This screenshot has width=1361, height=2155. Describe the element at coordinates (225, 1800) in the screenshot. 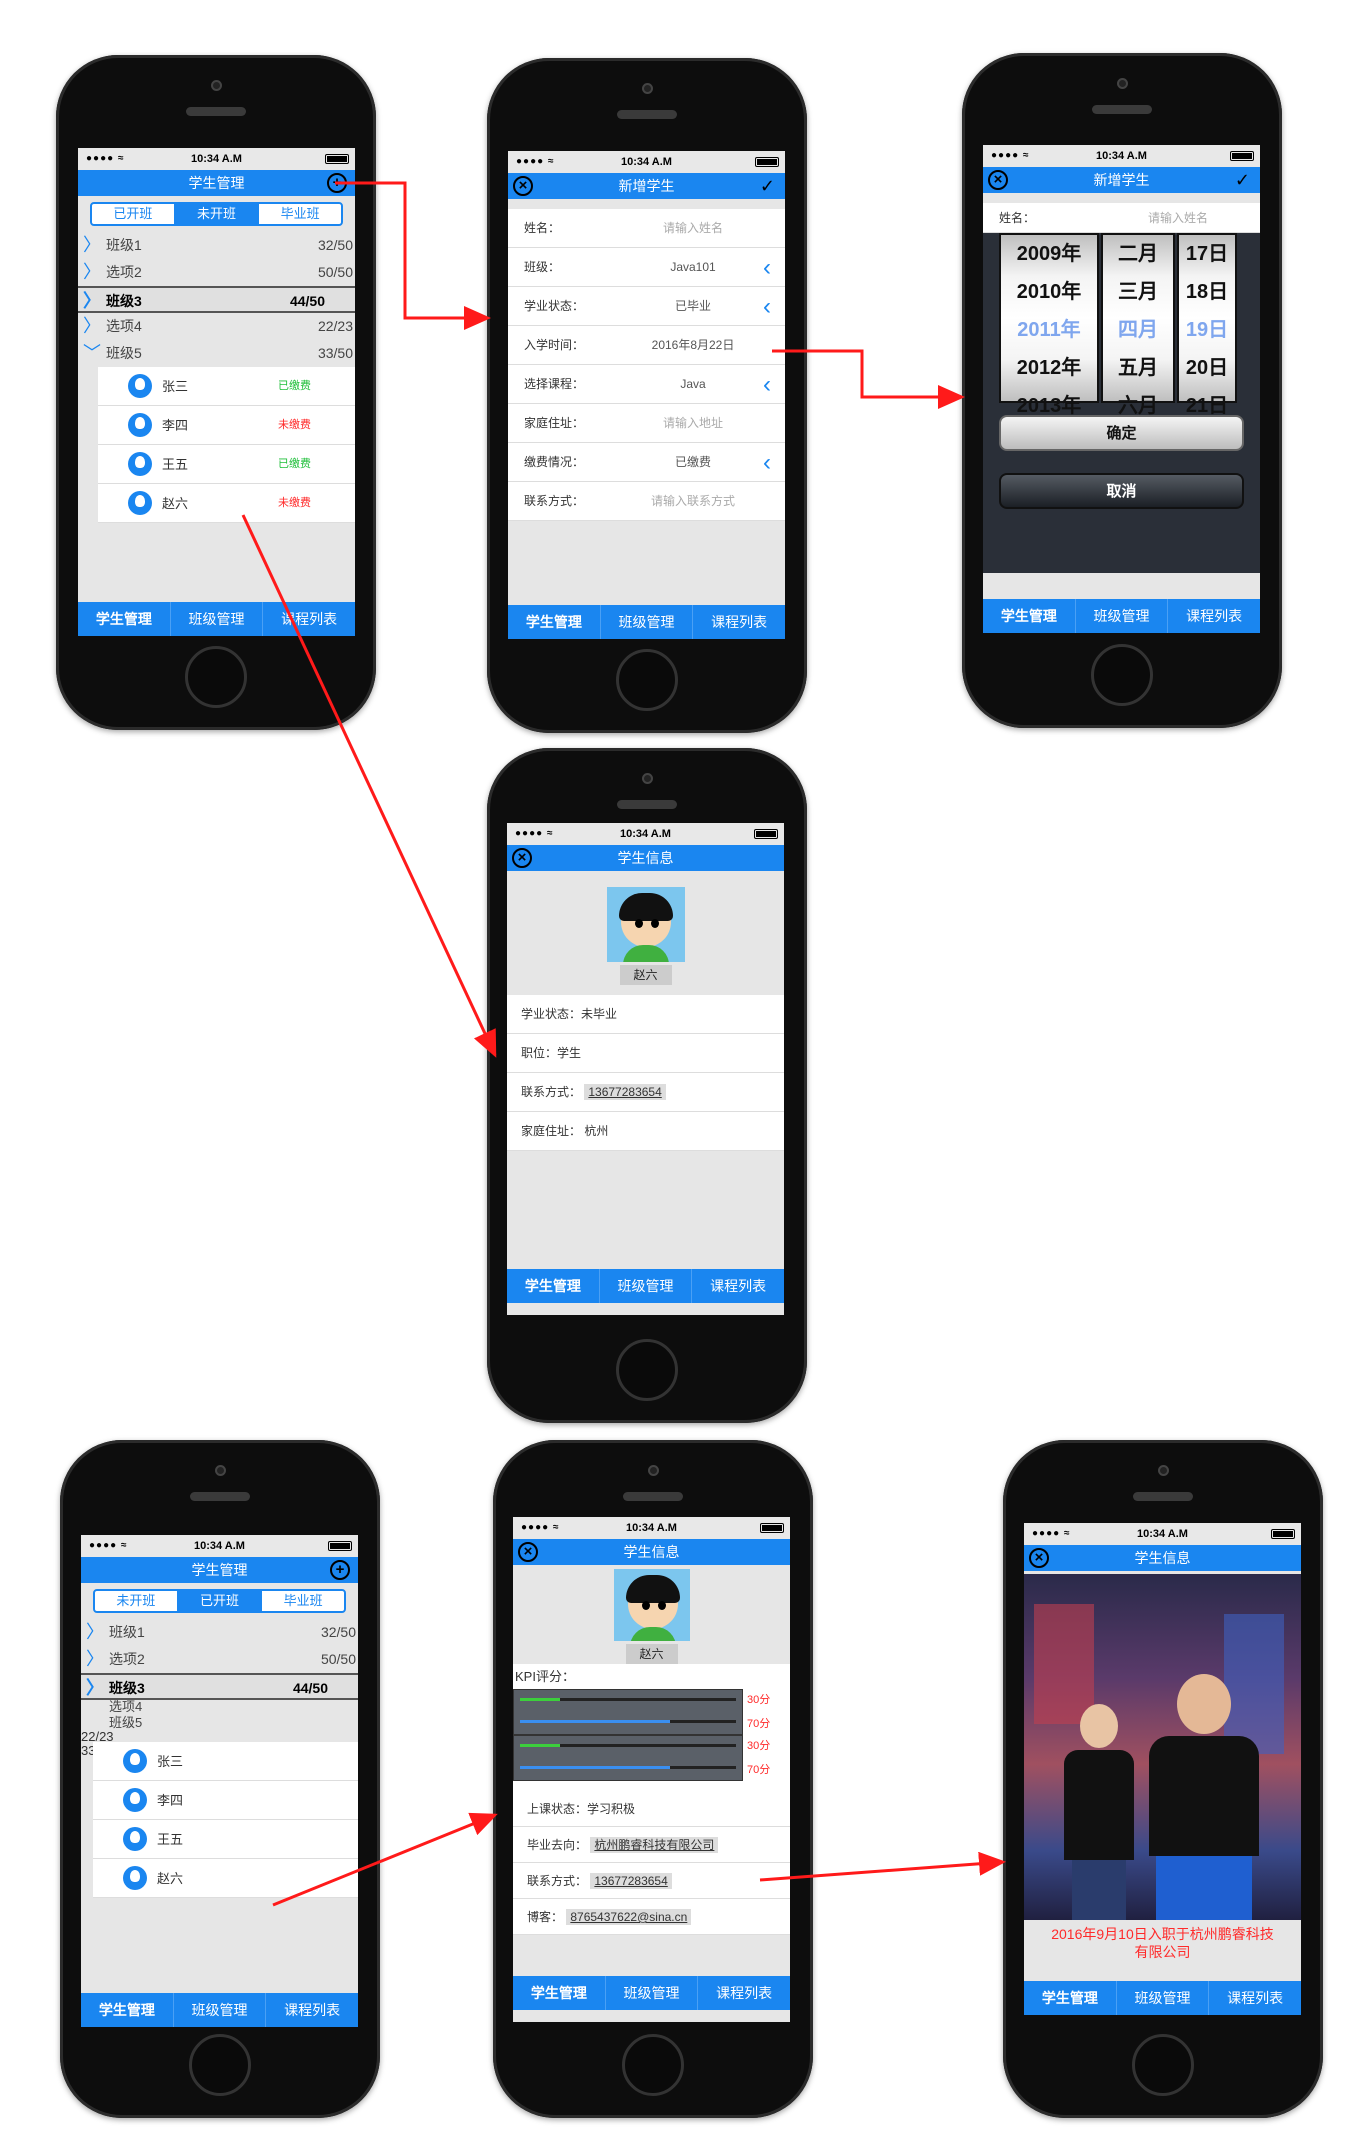

I see `student-row: 李四` at that location.